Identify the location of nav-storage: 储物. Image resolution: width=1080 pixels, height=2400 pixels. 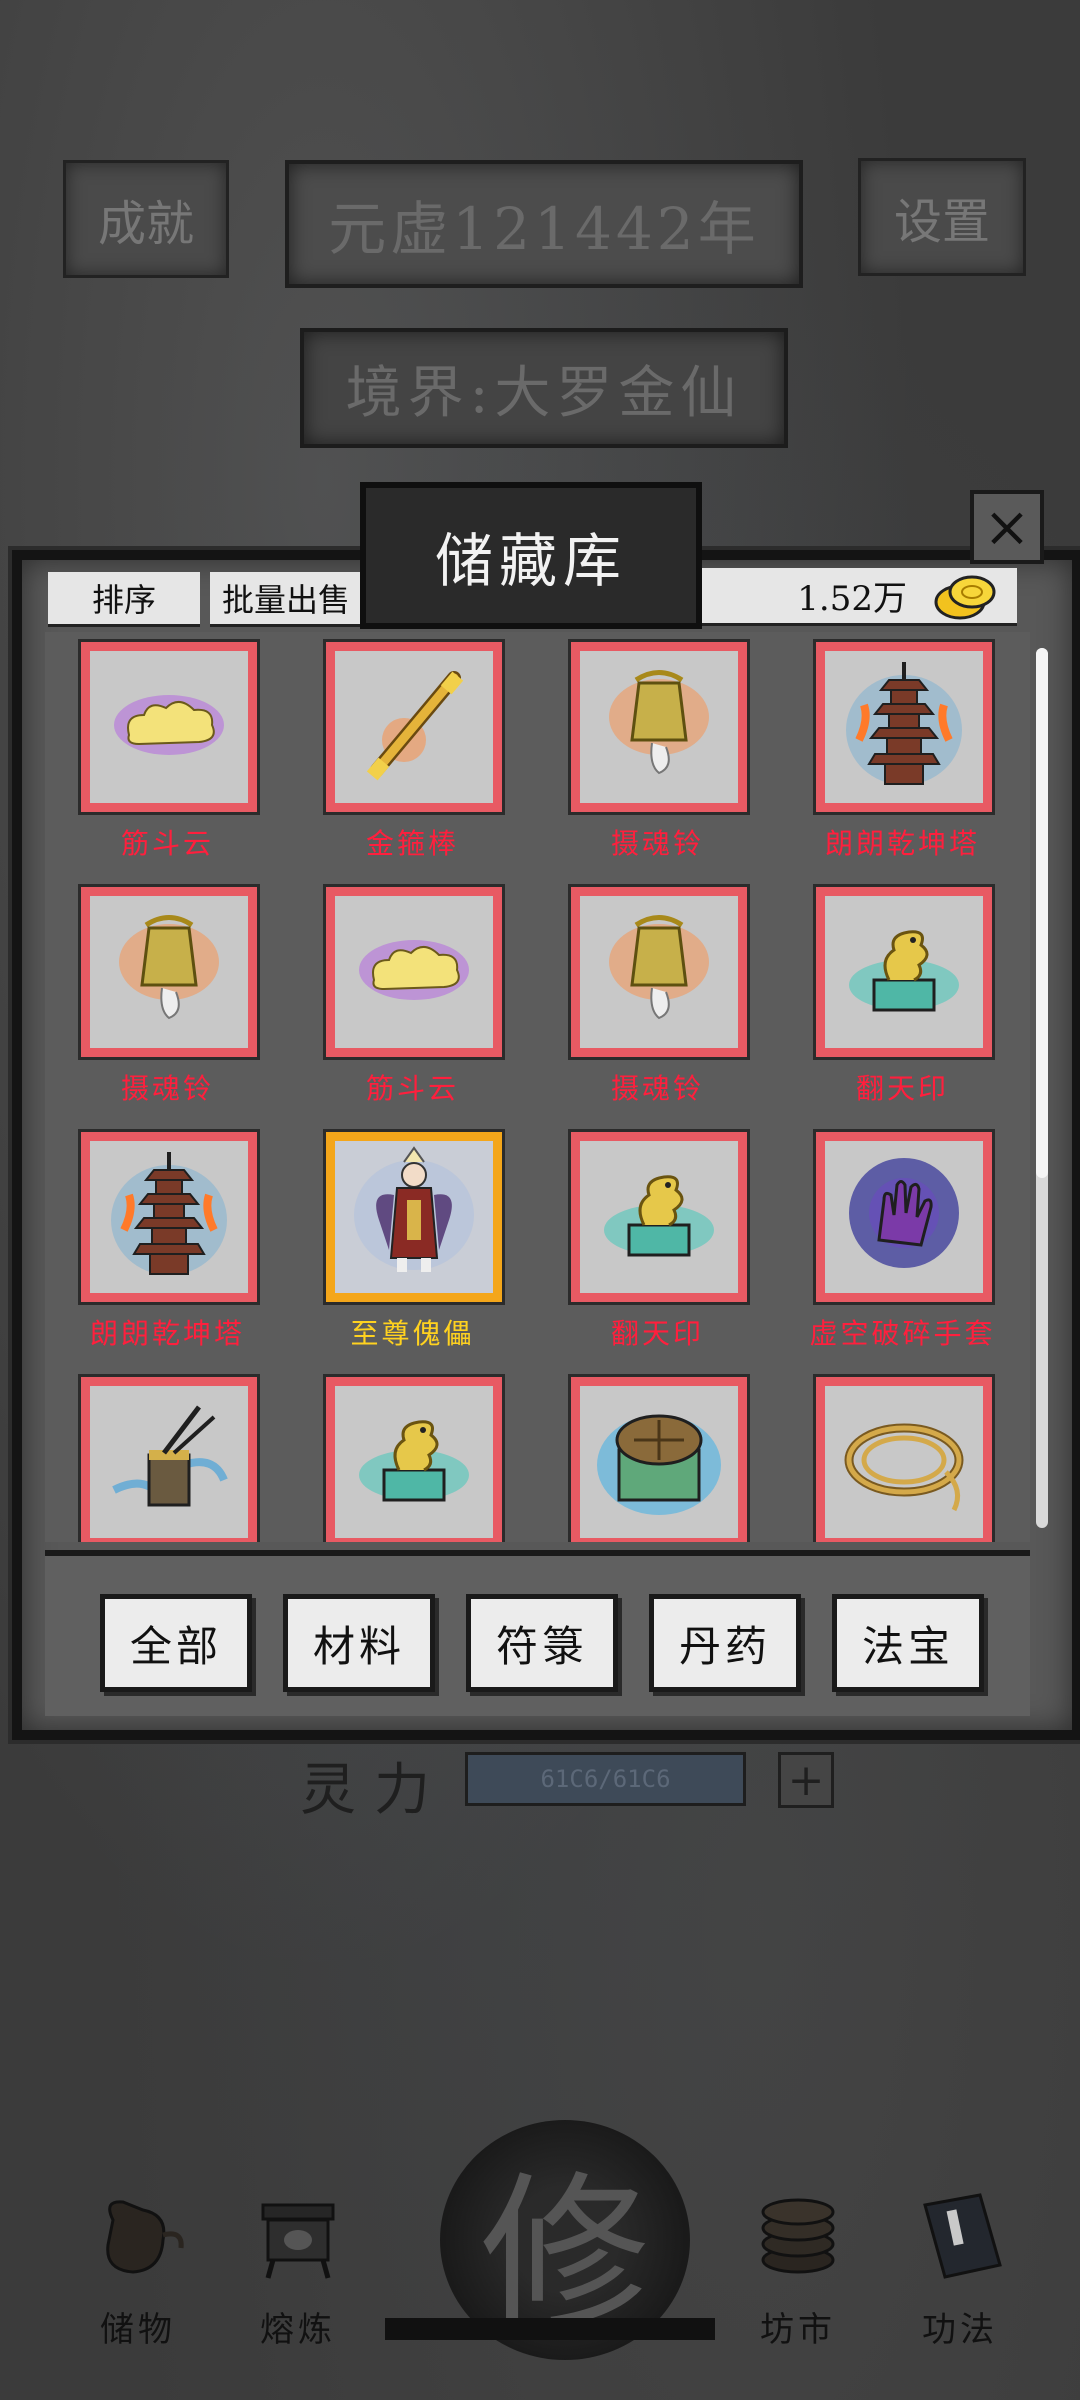
(138, 2265).